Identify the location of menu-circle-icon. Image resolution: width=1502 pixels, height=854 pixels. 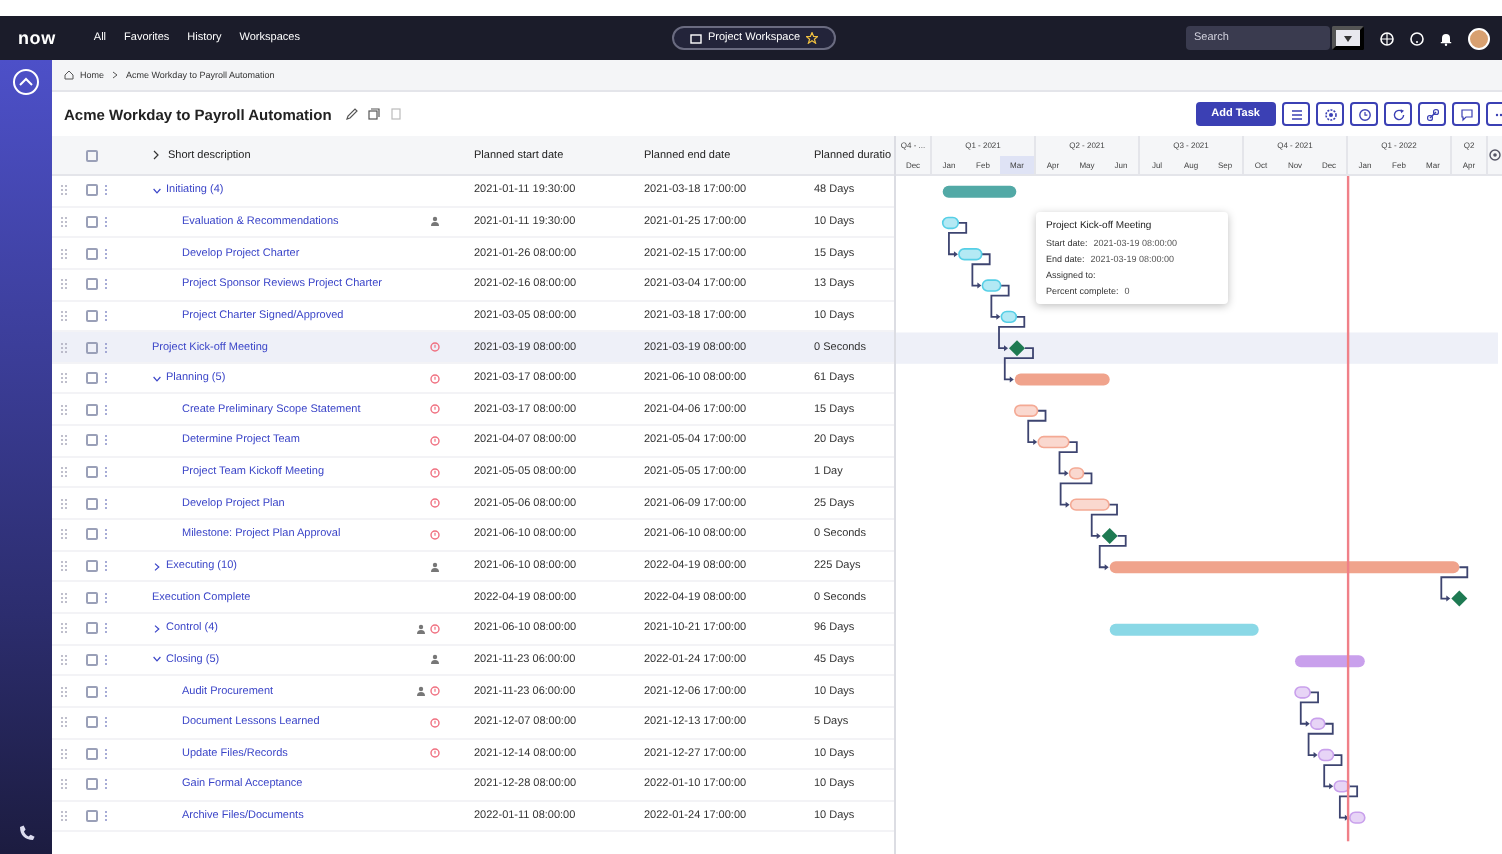
(26, 82).